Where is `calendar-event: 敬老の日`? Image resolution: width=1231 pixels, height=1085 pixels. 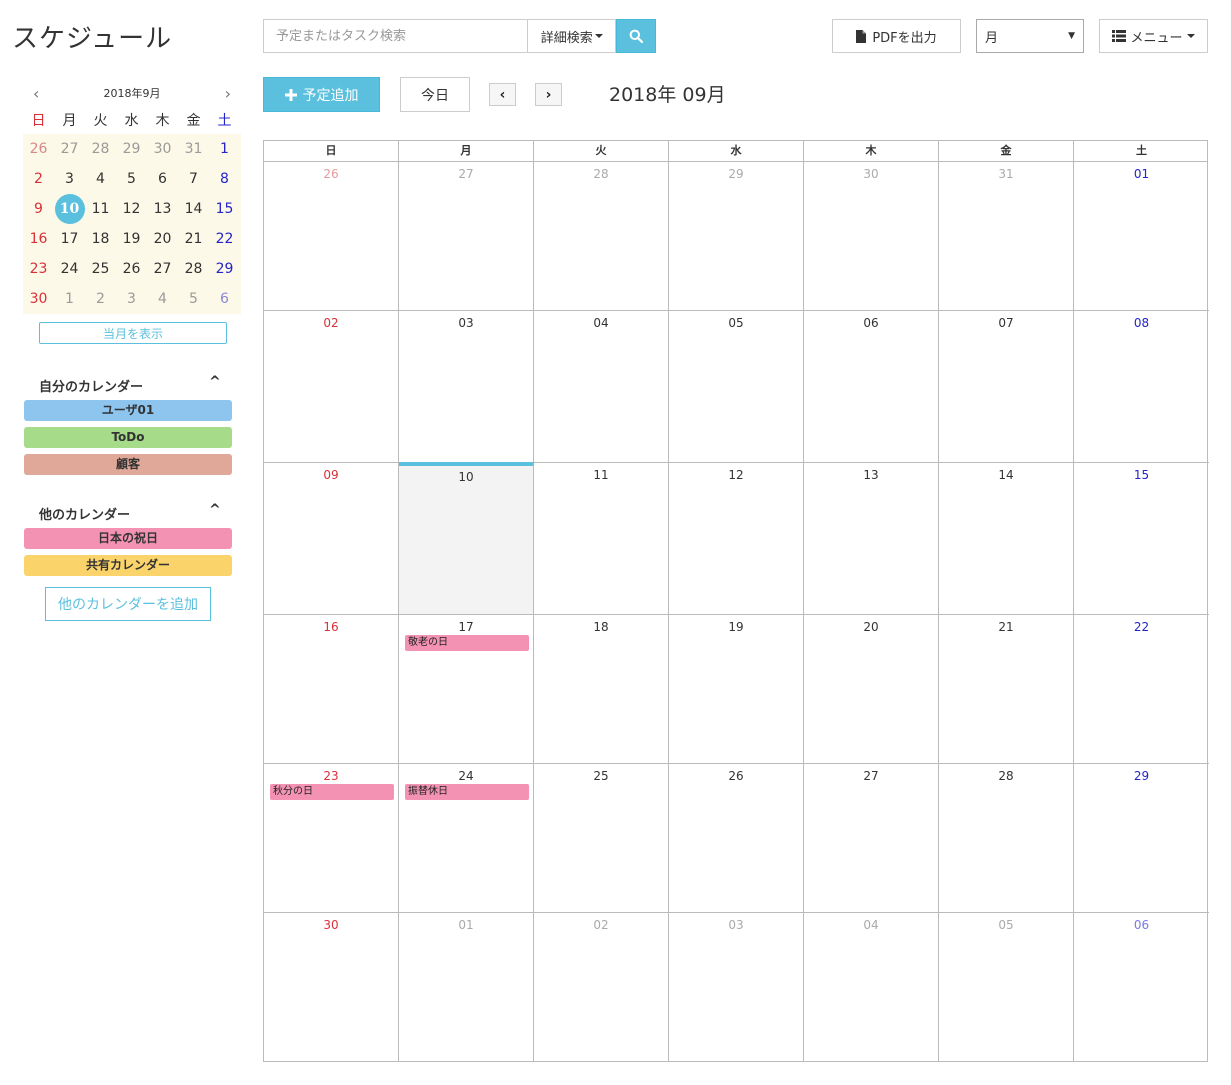
calendar-event: 敬老の日 is located at coordinates (467, 643).